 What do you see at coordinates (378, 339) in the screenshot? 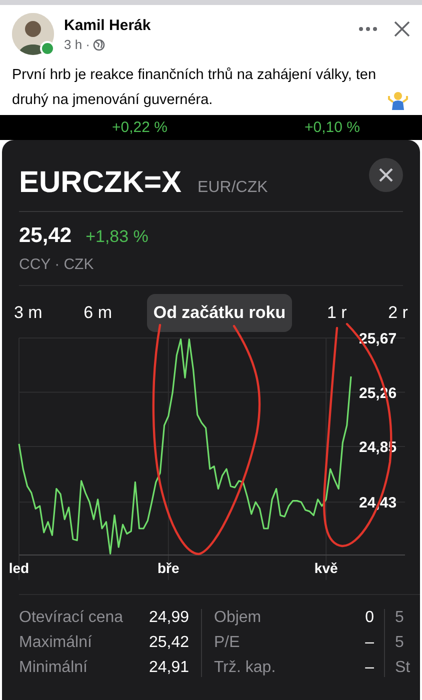
I see `axis-label: 25,67` at bounding box center [378, 339].